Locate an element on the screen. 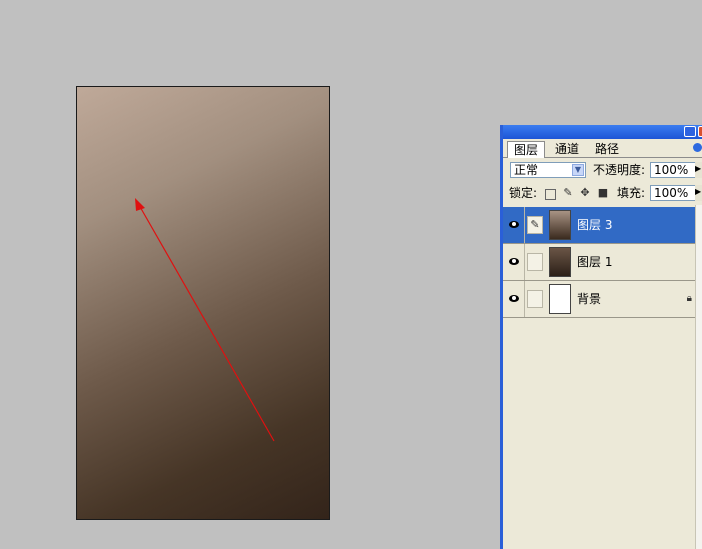  minimize-icon is located at coordinates (690, 131).